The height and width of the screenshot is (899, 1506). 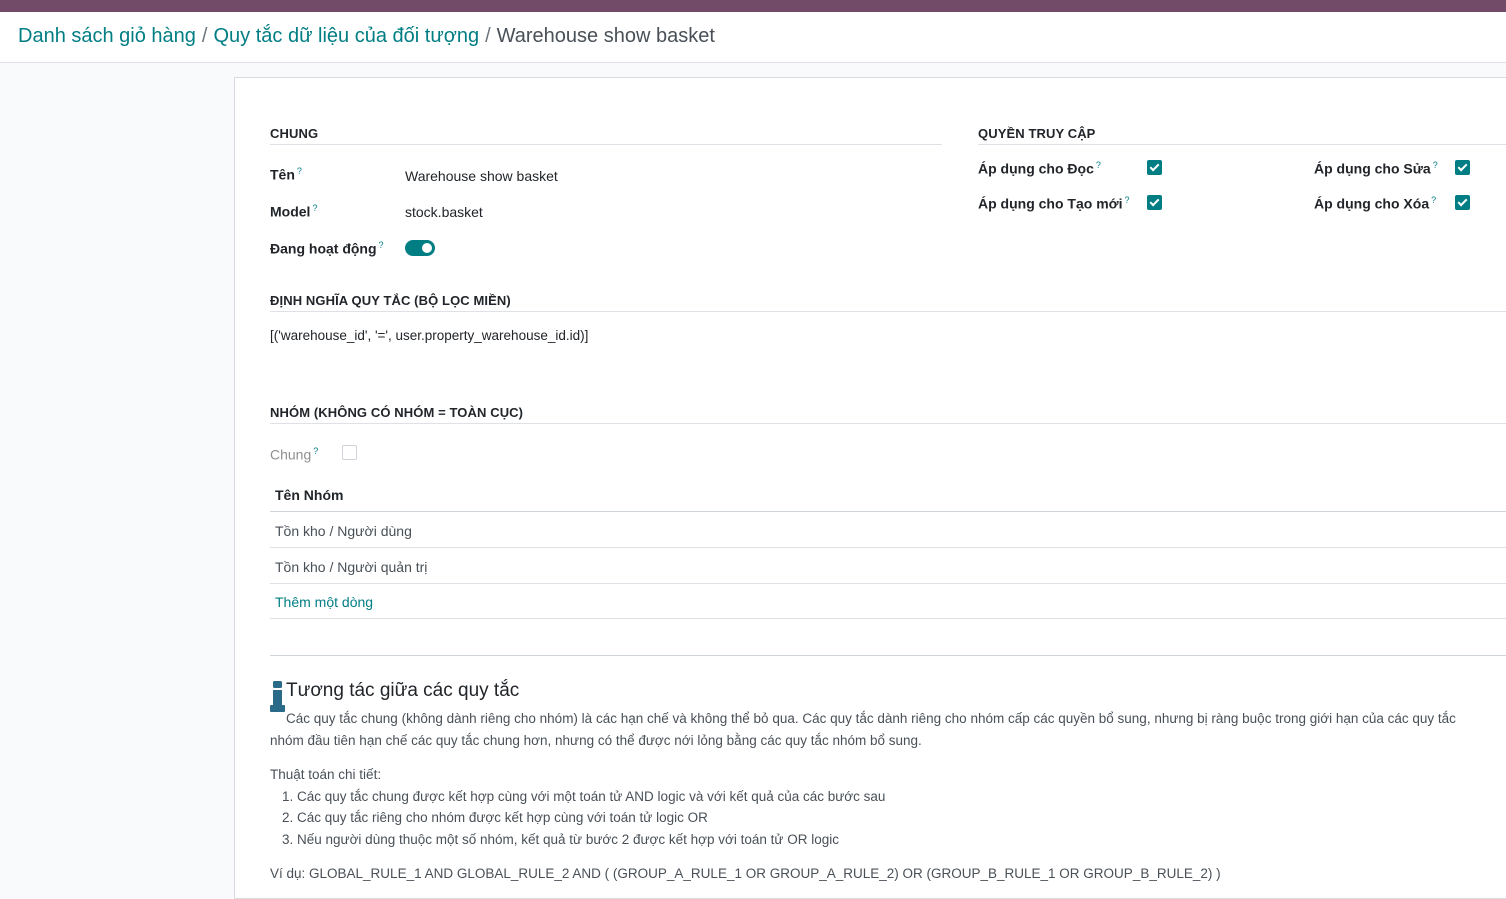 I want to click on info-icon, so click(x=277, y=696).